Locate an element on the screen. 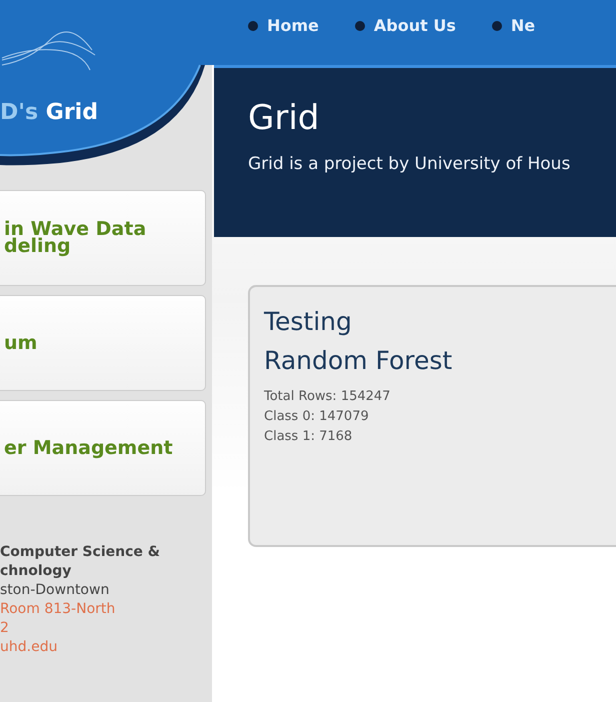 This screenshot has width=616, height=702. sidebar-link: um is located at coordinates (21, 343).